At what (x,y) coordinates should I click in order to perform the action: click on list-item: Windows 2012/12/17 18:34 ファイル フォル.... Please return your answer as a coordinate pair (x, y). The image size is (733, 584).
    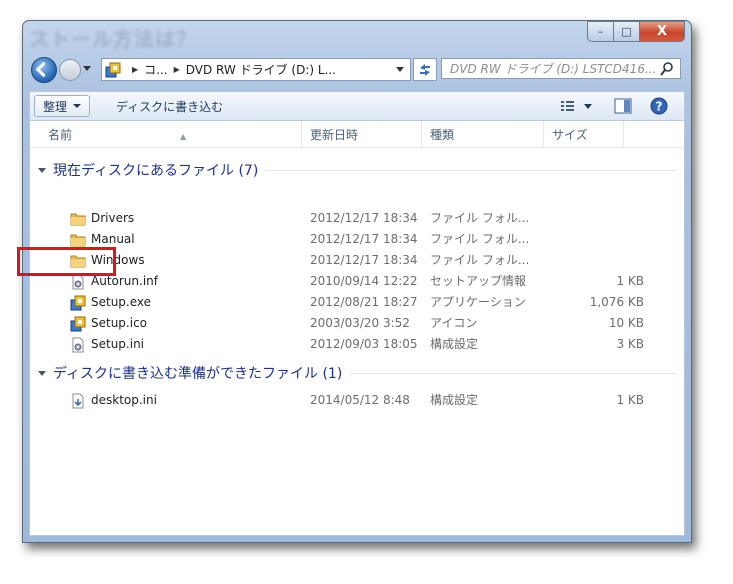
    Looking at the image, I should click on (357, 260).